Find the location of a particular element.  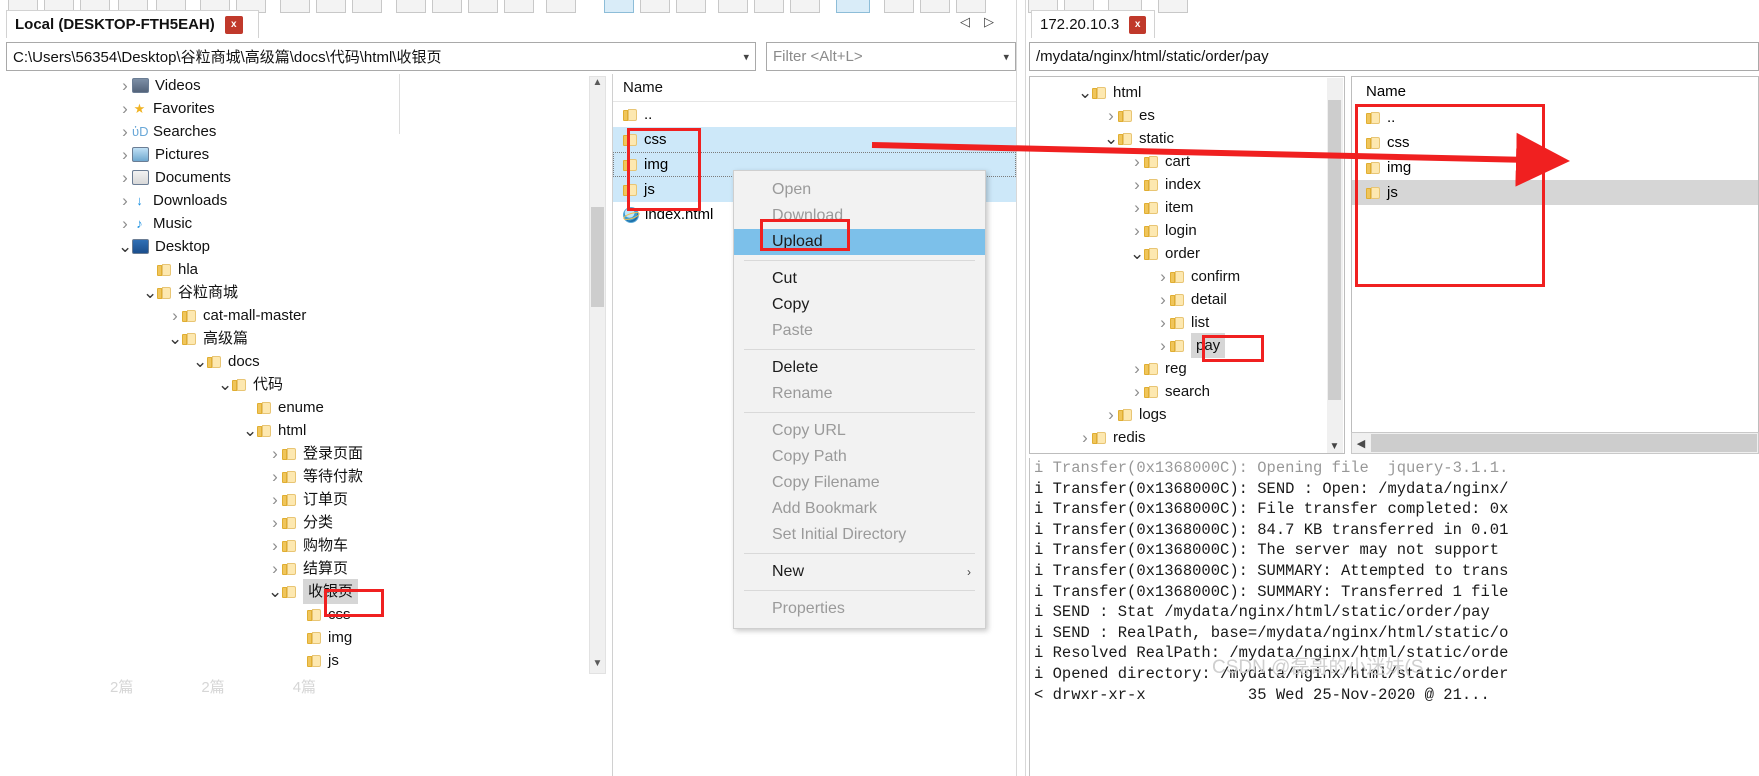

local-tree-item: › ὐD Searches is located at coordinates (303, 131).